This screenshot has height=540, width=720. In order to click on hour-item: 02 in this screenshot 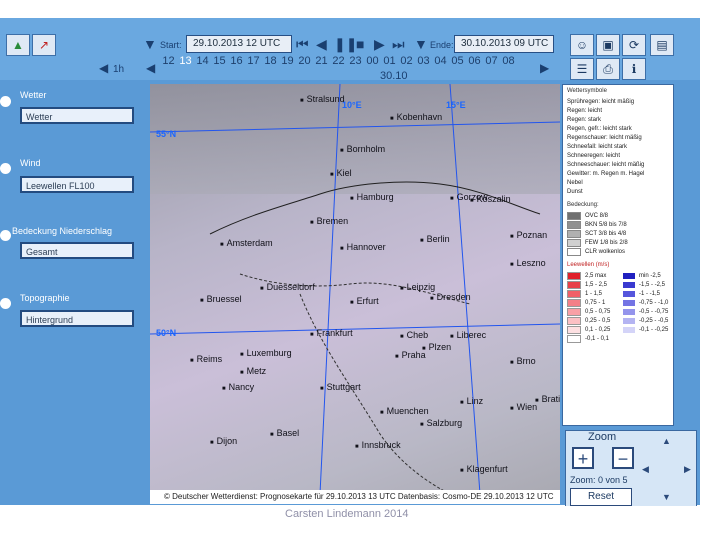, I will do `click(406, 61)`.